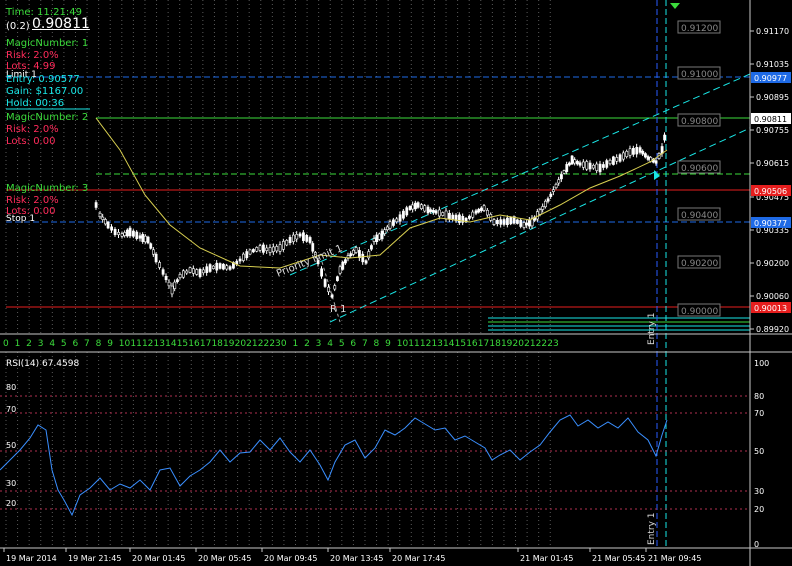  Describe the element at coordinates (35, 103) in the screenshot. I see `hold-label: Hold: 00:36` at that location.